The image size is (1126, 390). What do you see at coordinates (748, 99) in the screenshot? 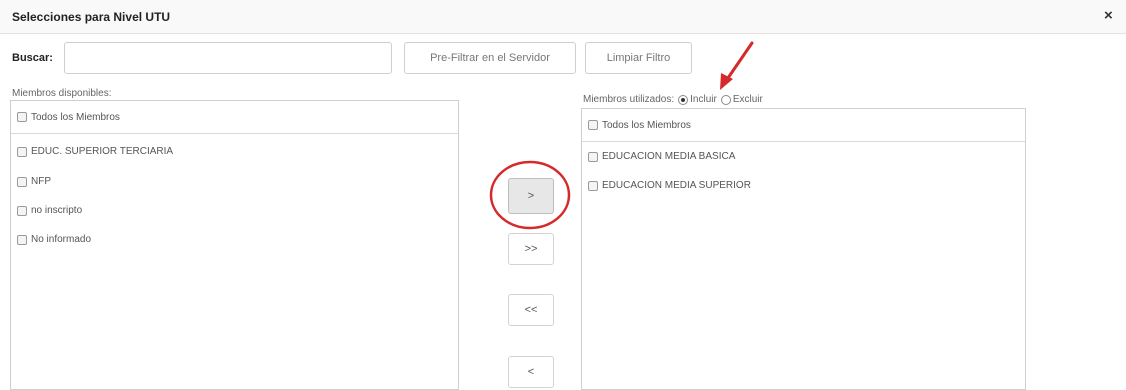
I see `exclude-label: Excluir` at bounding box center [748, 99].